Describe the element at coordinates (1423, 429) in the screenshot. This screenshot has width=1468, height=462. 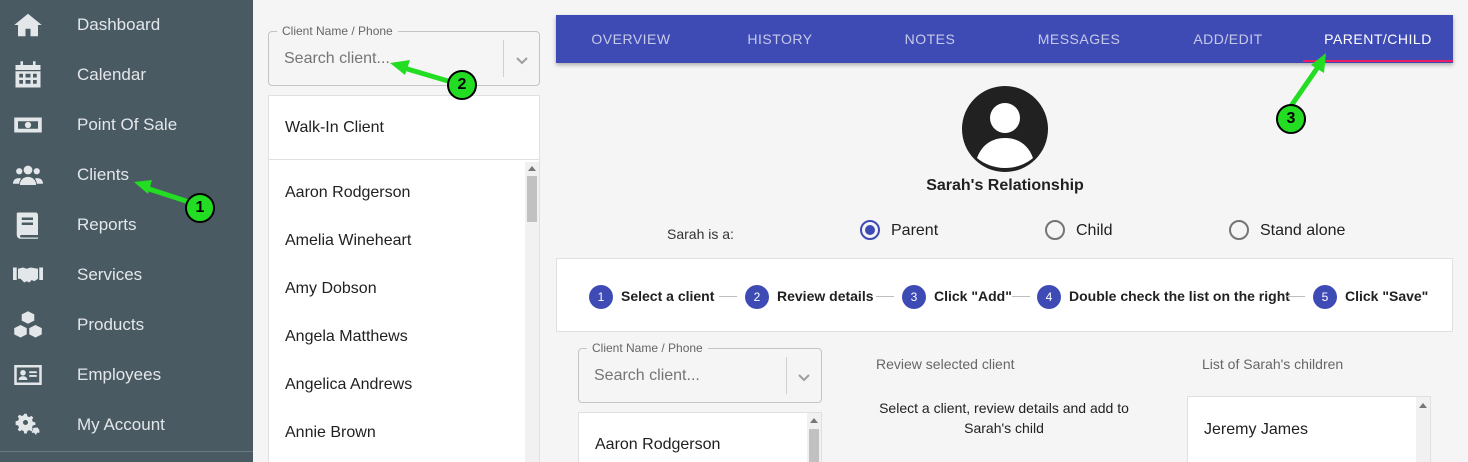
I see `children-list-scrollbar` at that location.